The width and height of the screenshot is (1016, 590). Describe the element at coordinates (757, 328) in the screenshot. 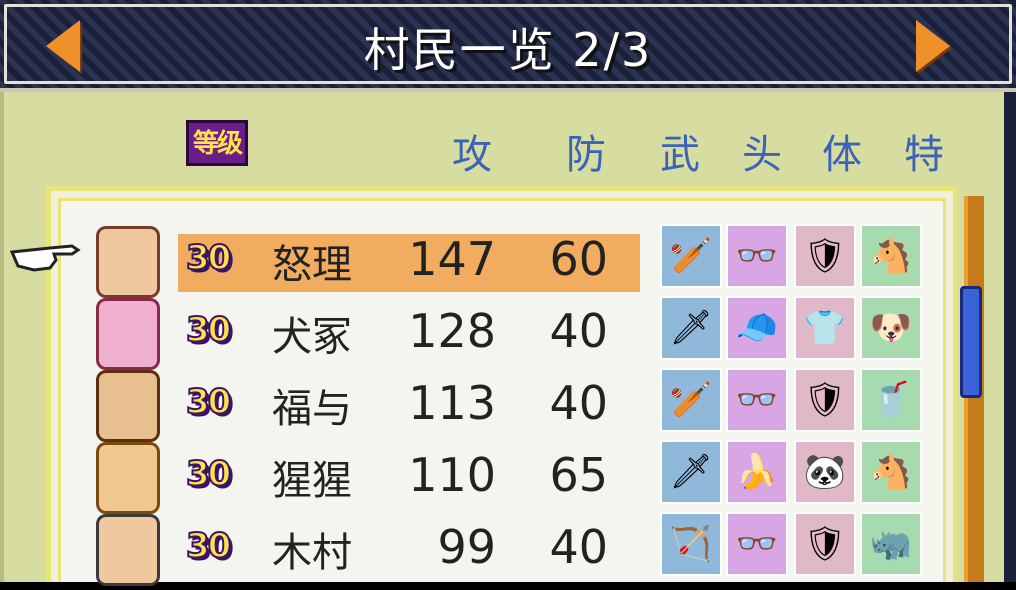

I see `red-cap-icon: 🧢` at that location.